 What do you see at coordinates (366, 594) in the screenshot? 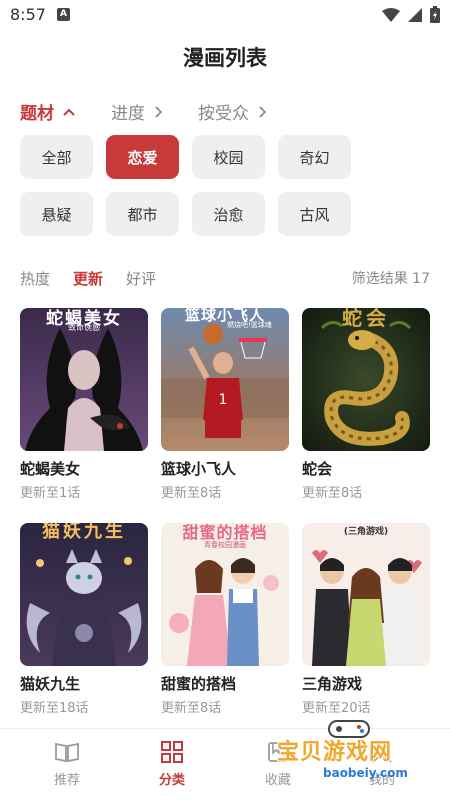
I see `comic-cover: (三角游戏)` at bounding box center [366, 594].